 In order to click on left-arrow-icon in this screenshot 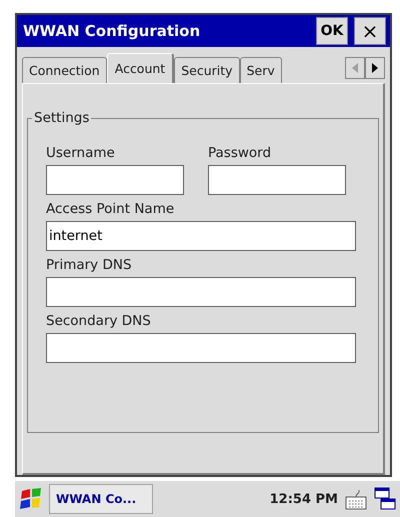, I will do `click(355, 68)`.